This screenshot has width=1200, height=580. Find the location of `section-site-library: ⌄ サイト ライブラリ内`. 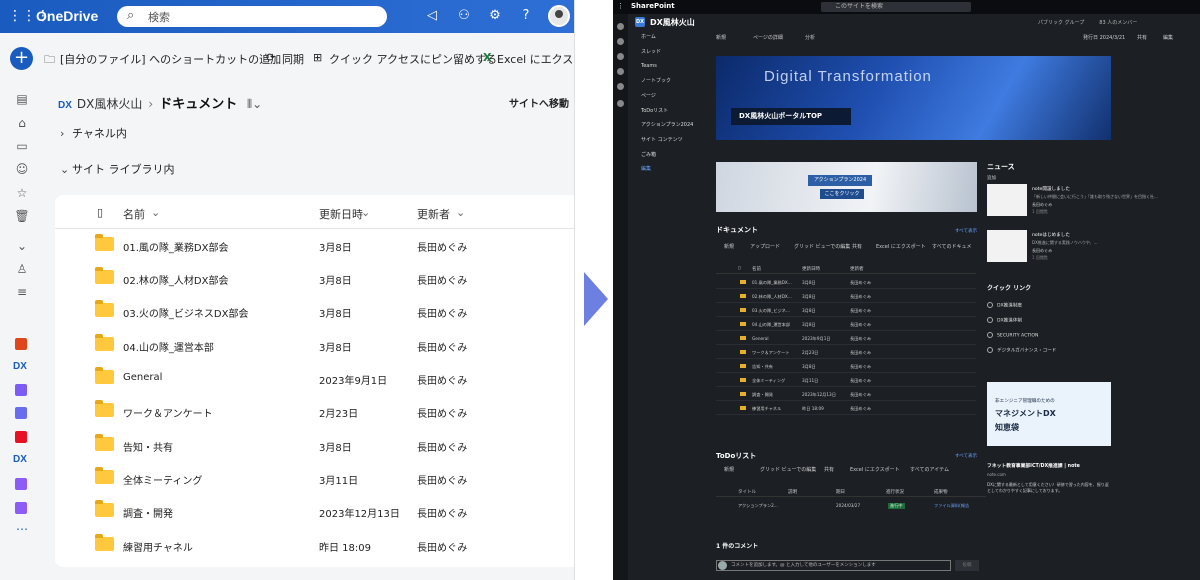

section-site-library: ⌄ サイト ライブラリ内 is located at coordinates (117, 169).